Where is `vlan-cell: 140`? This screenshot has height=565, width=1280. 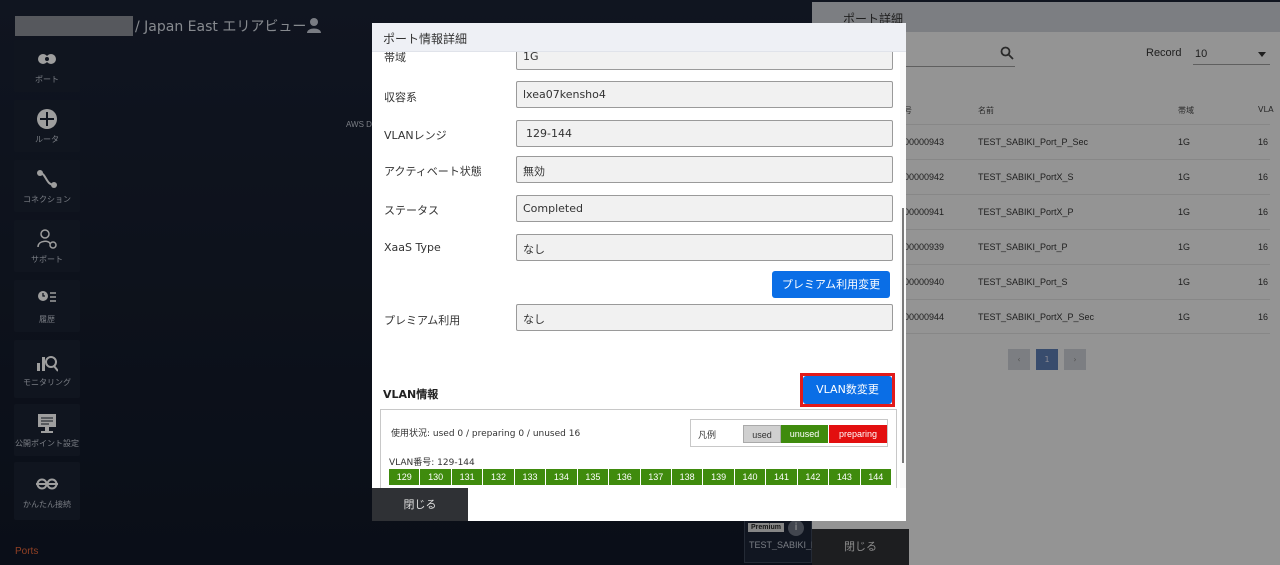
vlan-cell: 140 is located at coordinates (750, 477).